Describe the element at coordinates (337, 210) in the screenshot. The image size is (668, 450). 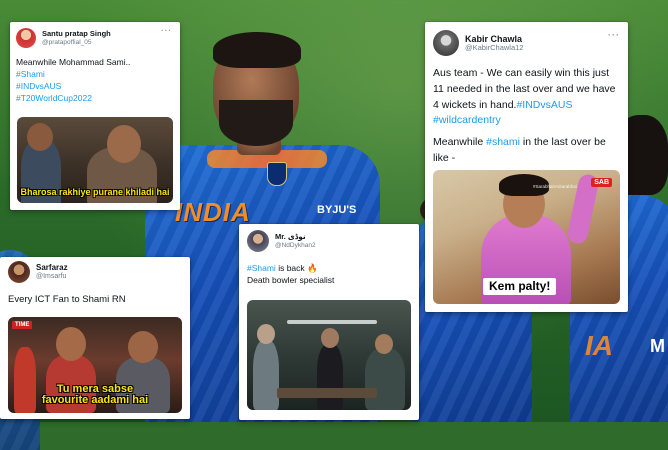
I see `jersey-sponsor: BYJU'S` at that location.